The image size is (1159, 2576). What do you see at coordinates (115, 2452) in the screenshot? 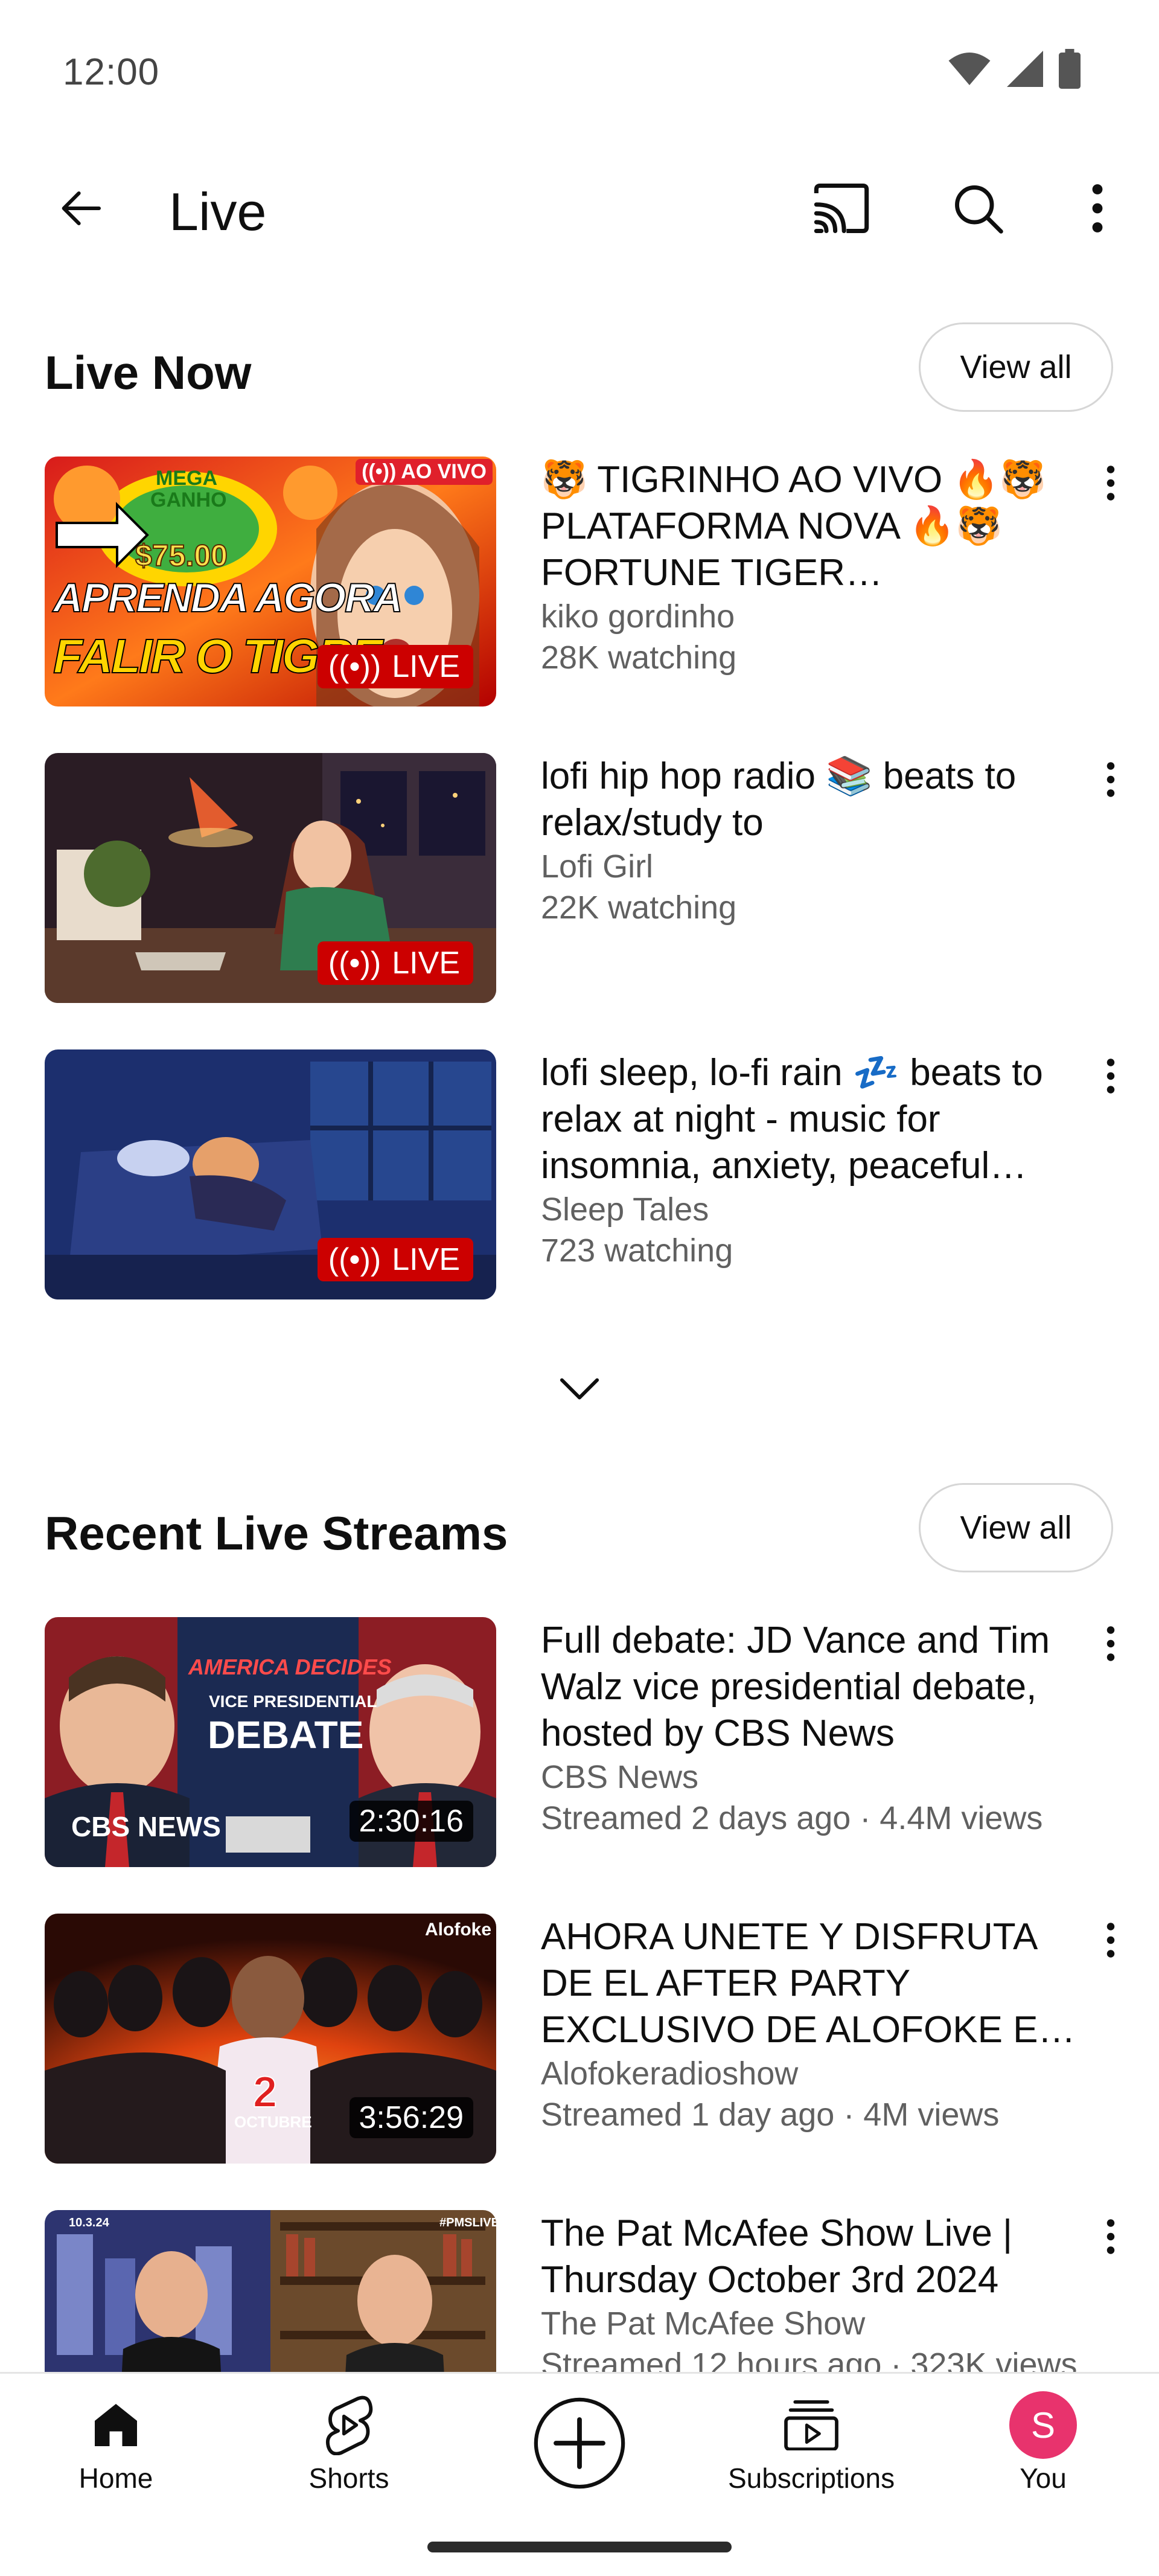
I see `nav-home: Home` at bounding box center [115, 2452].